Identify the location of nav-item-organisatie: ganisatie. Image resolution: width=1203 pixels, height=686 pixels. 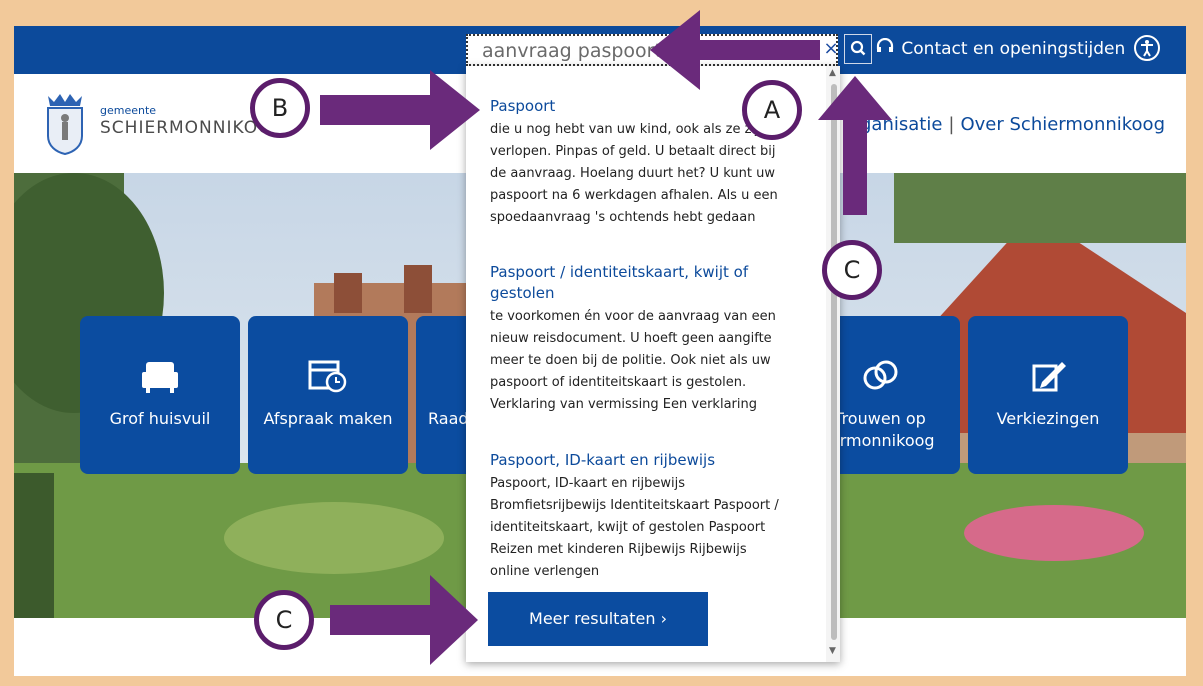
(901, 124).